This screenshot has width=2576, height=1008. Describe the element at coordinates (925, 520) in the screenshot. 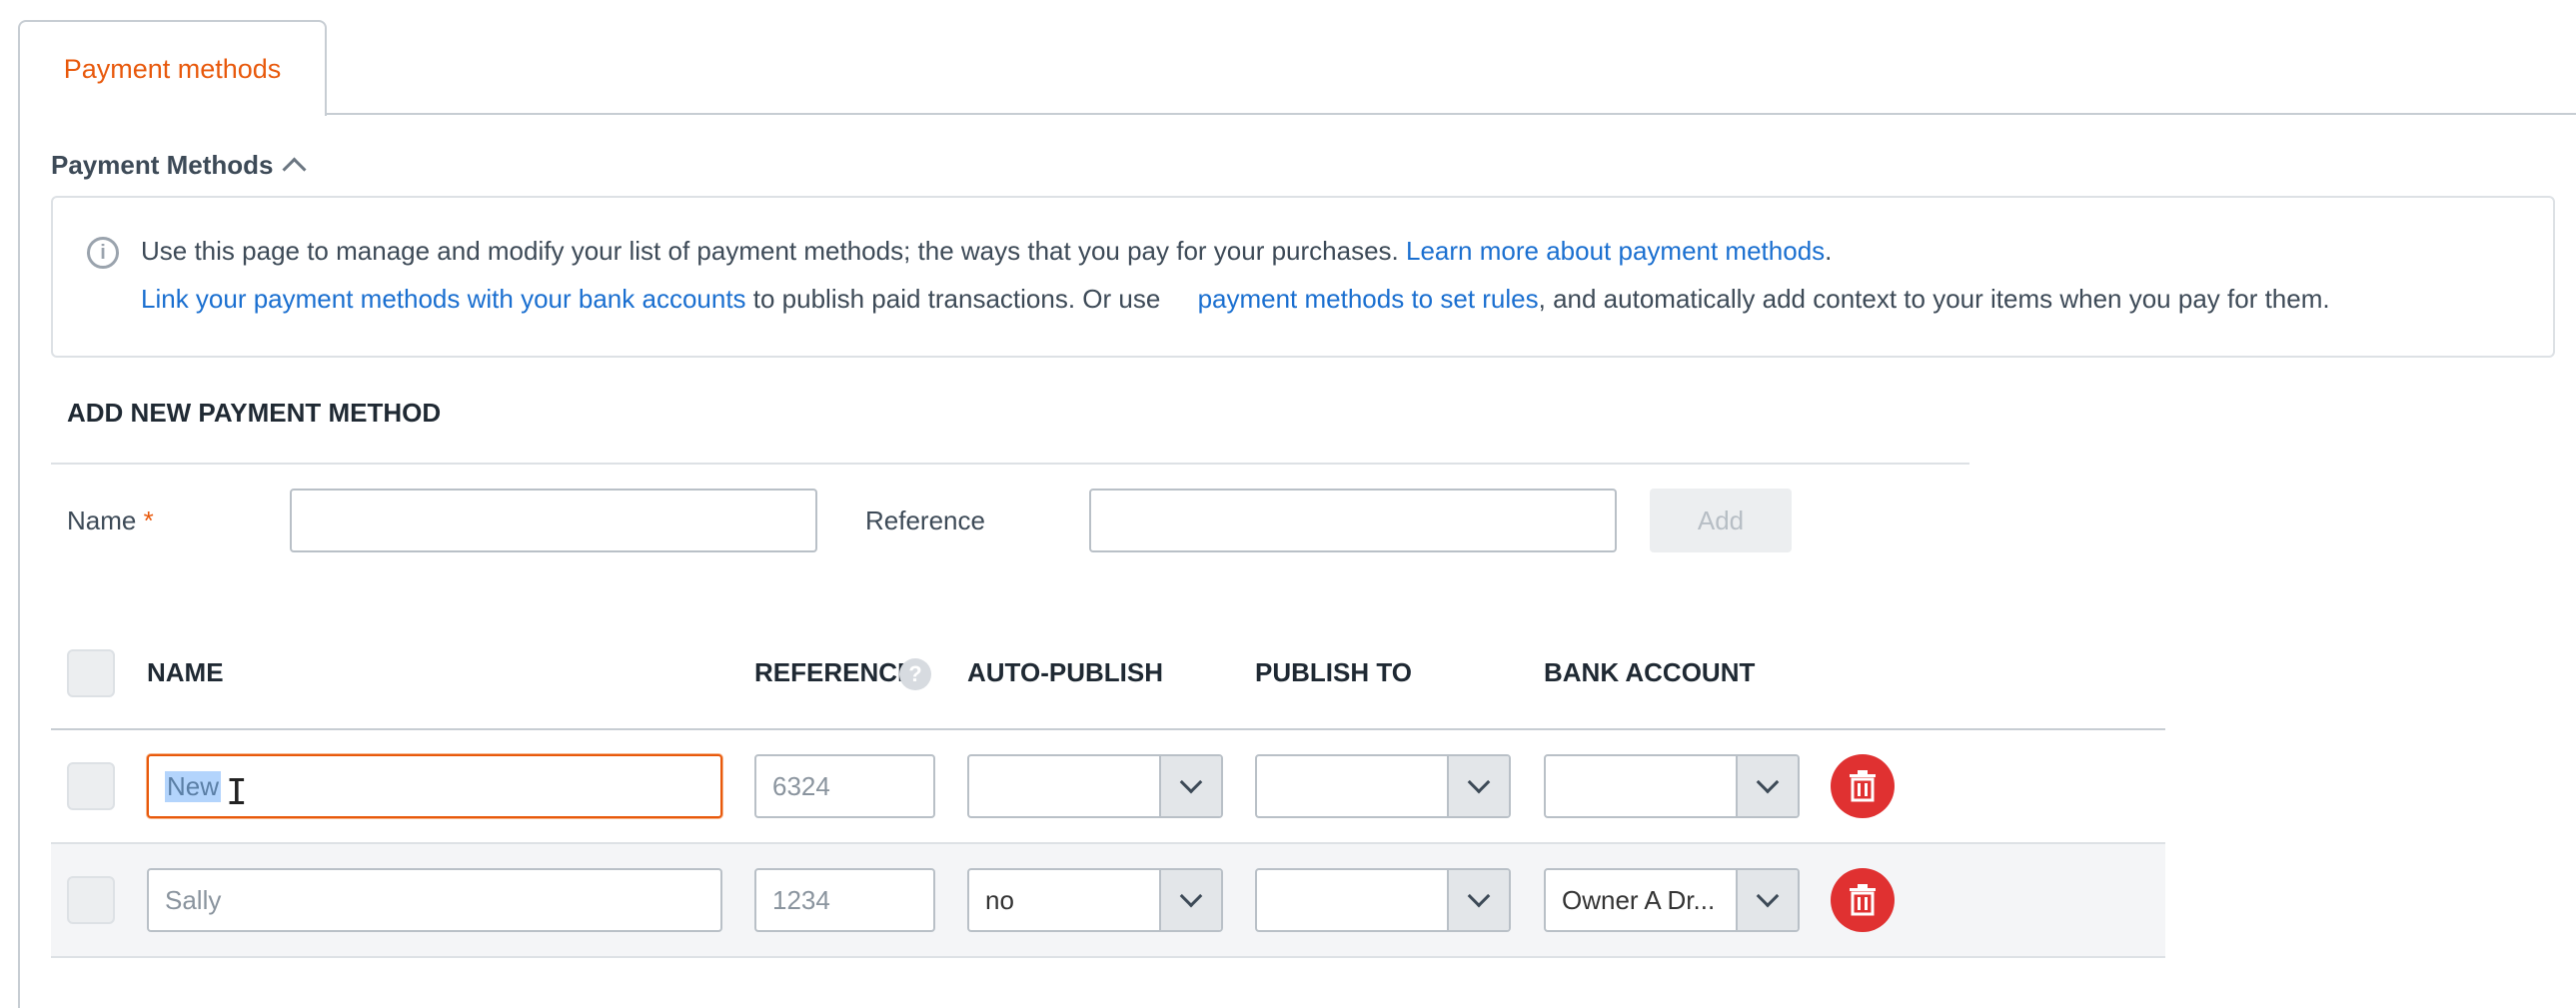

I see `reference-label: Reference` at that location.